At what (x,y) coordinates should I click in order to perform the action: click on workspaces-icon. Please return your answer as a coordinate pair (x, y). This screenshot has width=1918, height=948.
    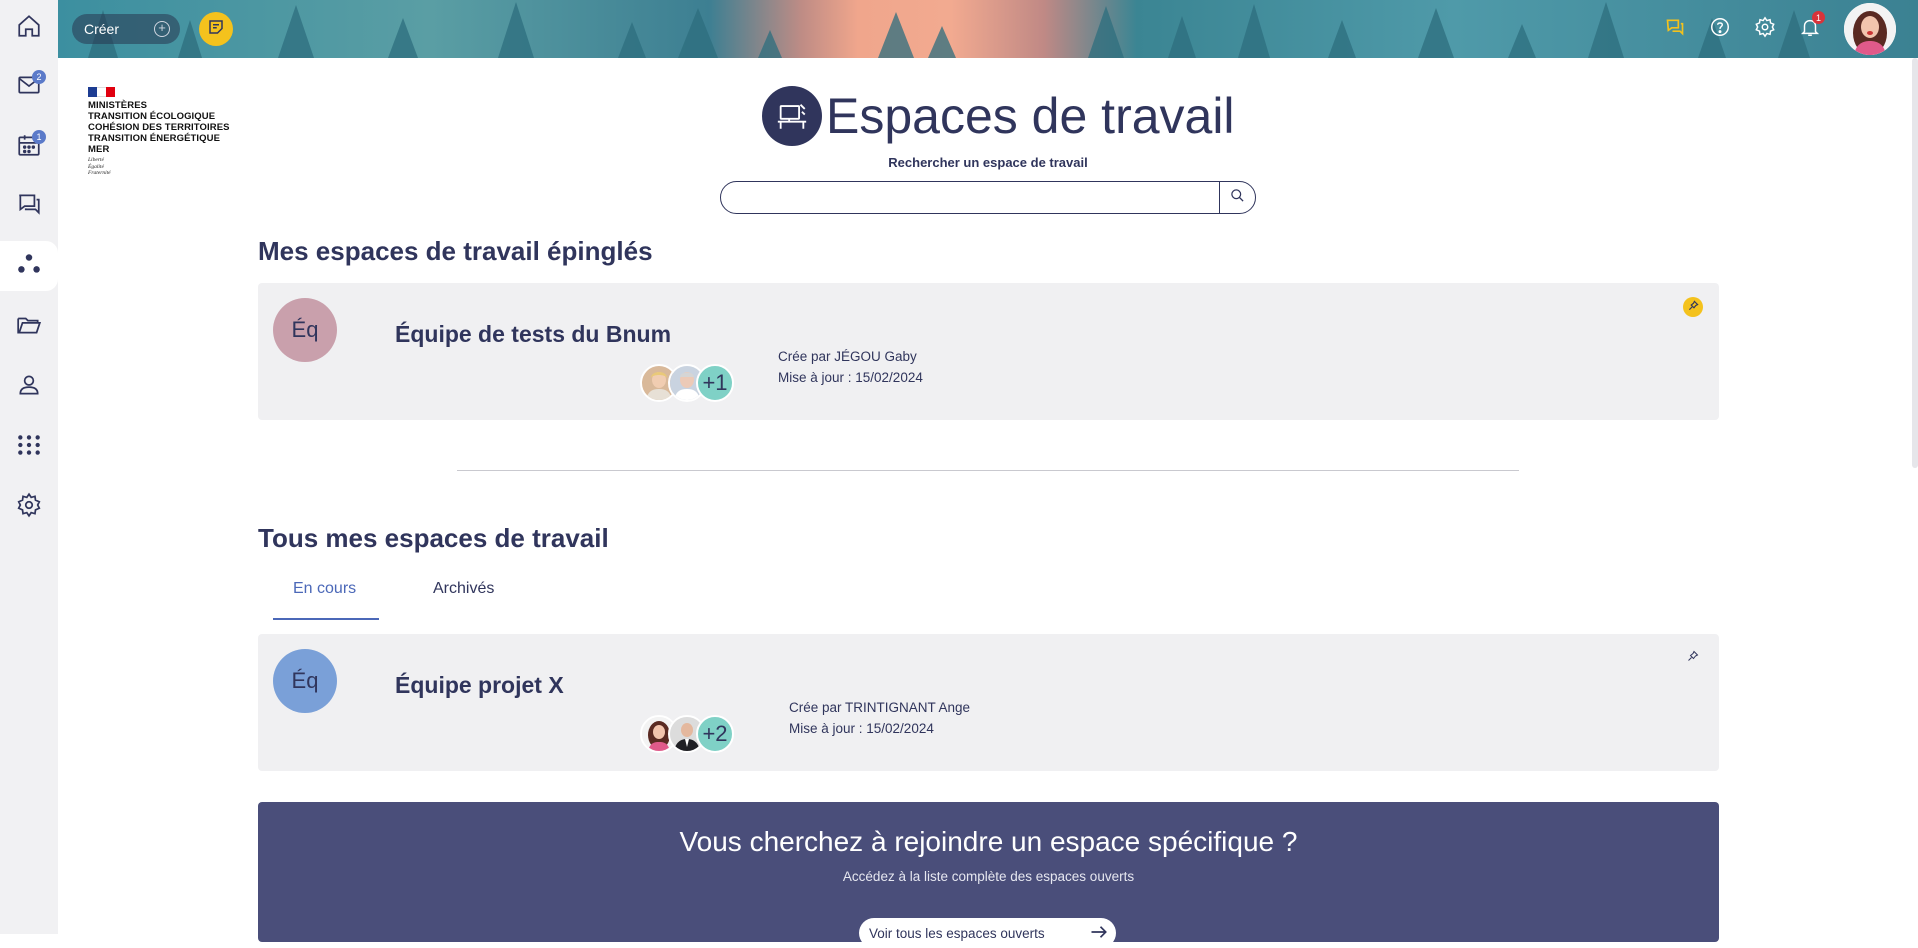
    Looking at the image, I should click on (29, 266).